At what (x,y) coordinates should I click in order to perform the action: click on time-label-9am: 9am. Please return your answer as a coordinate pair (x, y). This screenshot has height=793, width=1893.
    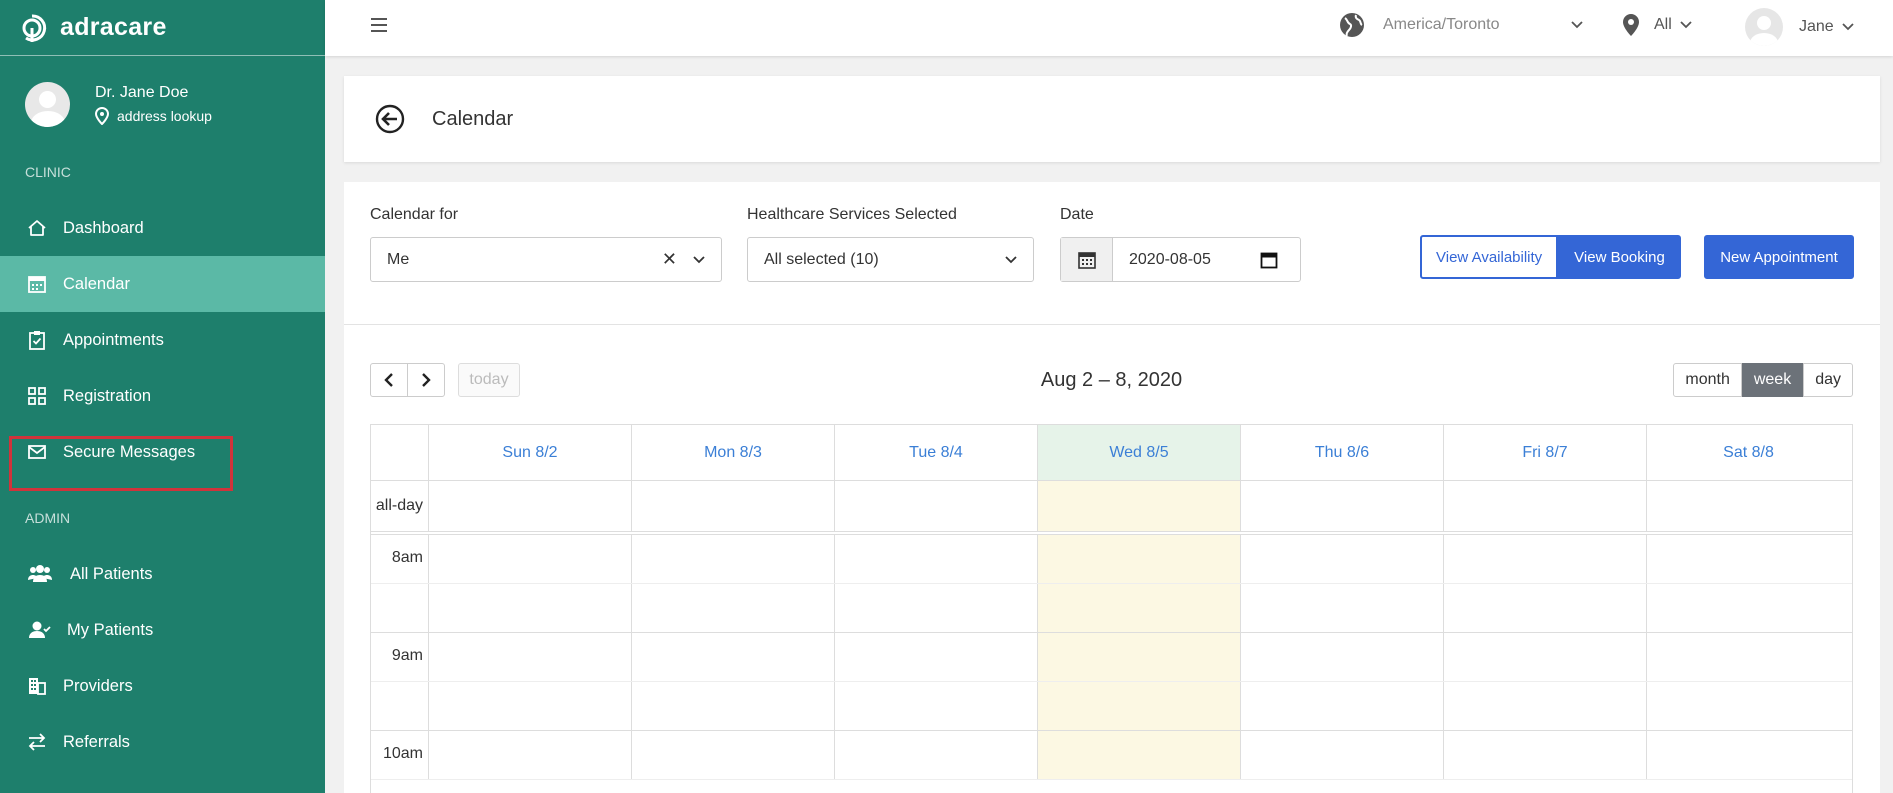
    Looking at the image, I should click on (400, 657).